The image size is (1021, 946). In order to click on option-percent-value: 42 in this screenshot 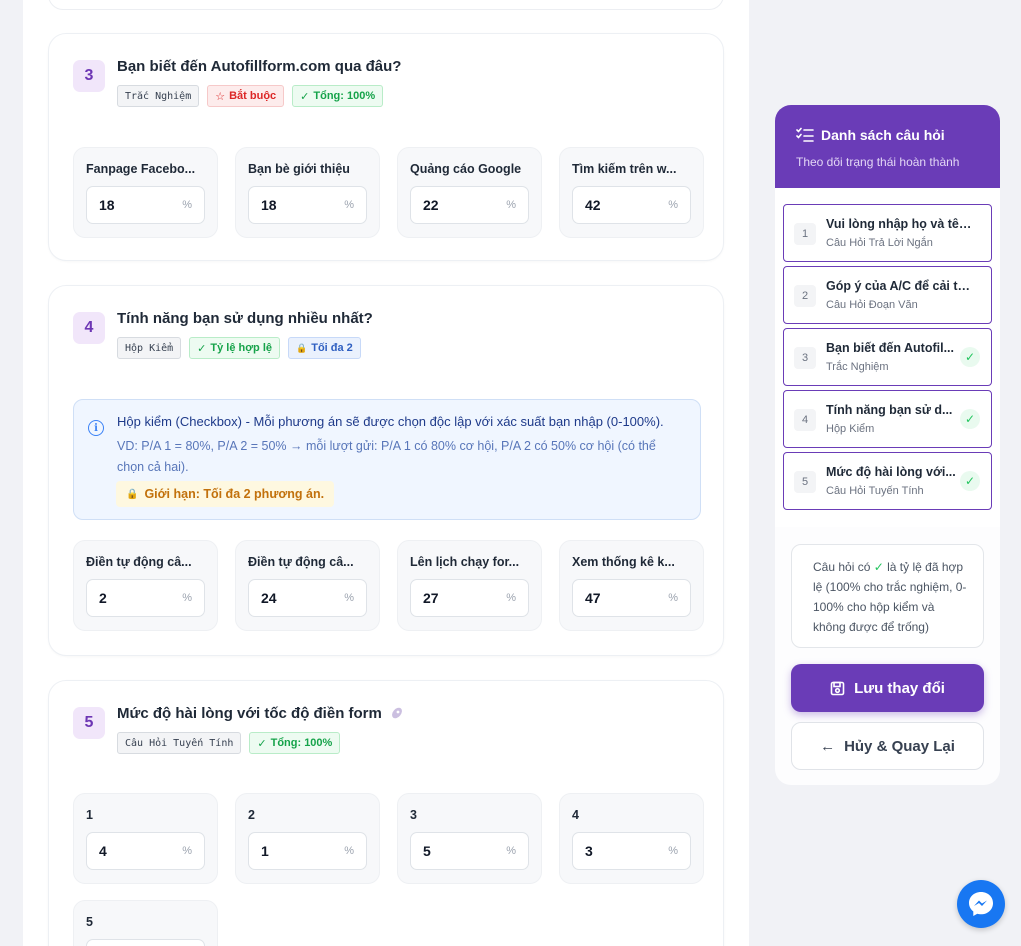, I will do `click(593, 205)`.